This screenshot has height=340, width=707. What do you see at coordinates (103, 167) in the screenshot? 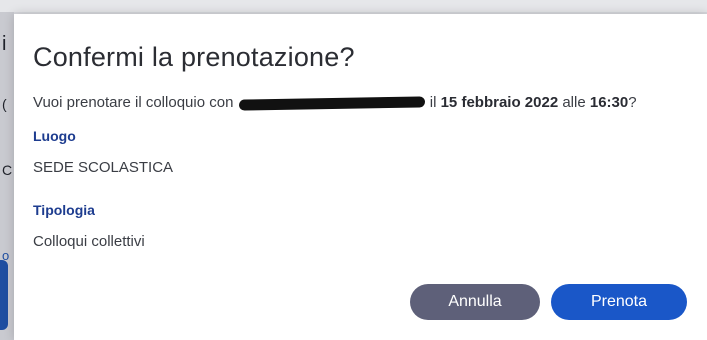
I see `location-value: SEDE SCOLASTICA` at bounding box center [103, 167].